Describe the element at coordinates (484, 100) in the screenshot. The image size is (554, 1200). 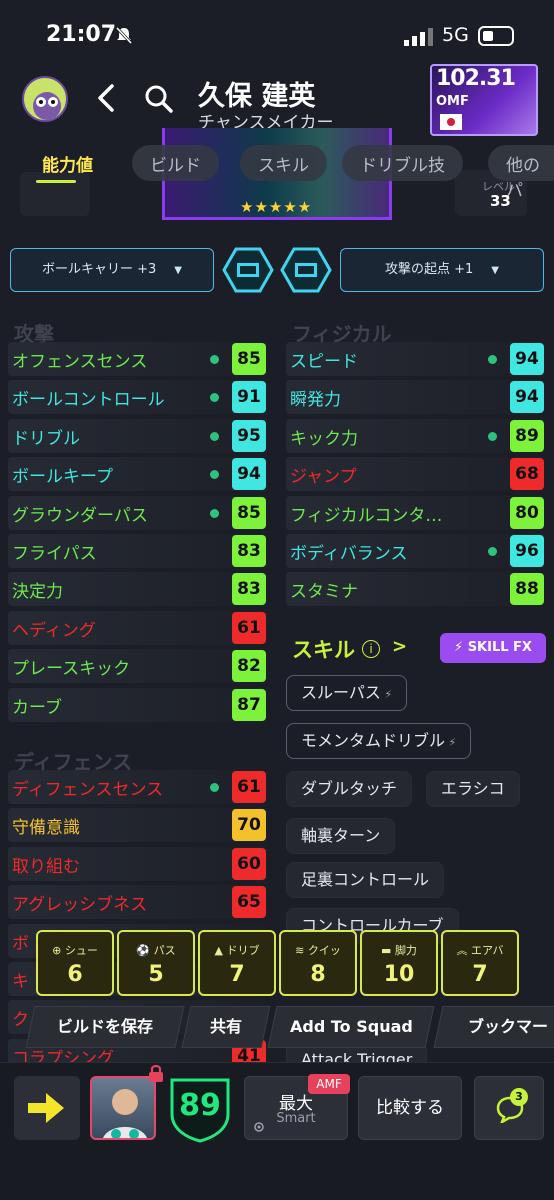
I see `player-card-thumbnail: 102.31 OMF` at that location.